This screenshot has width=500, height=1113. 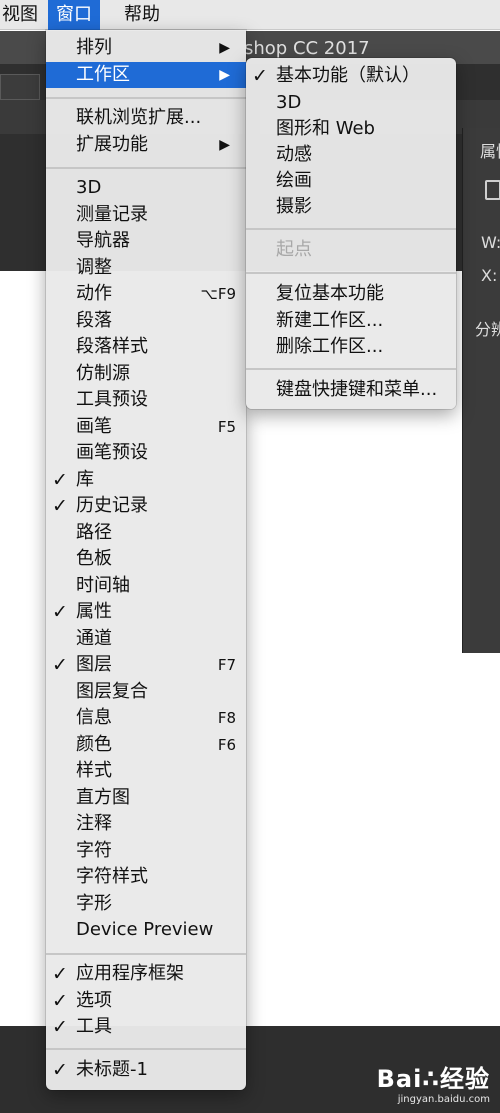 I want to click on menu-item-label: 扩展功能, so click(x=112, y=144).